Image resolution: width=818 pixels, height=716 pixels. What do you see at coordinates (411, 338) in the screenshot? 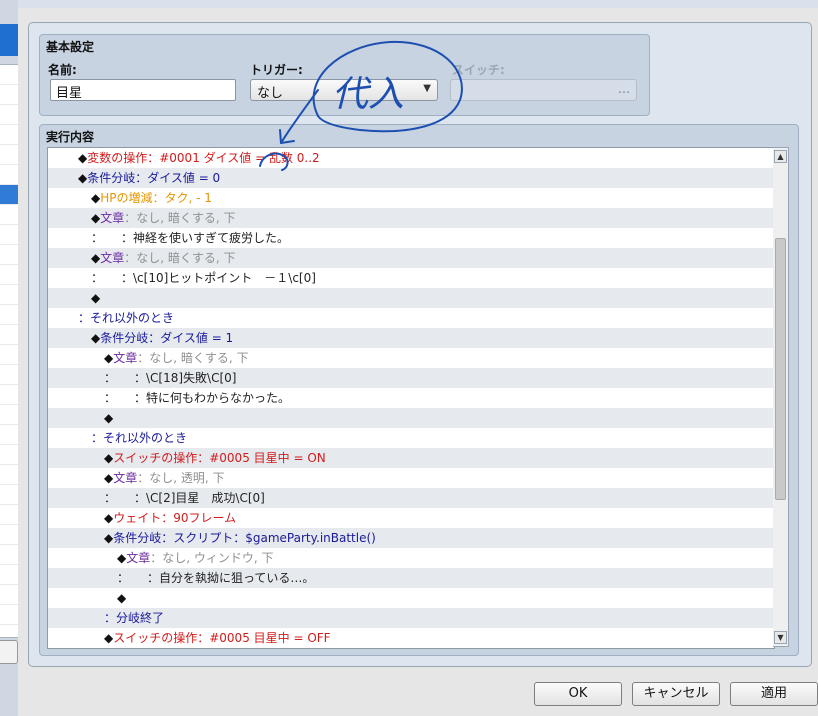
I see `command-row: ◆条件分岐：ダイス値 = 1` at bounding box center [411, 338].